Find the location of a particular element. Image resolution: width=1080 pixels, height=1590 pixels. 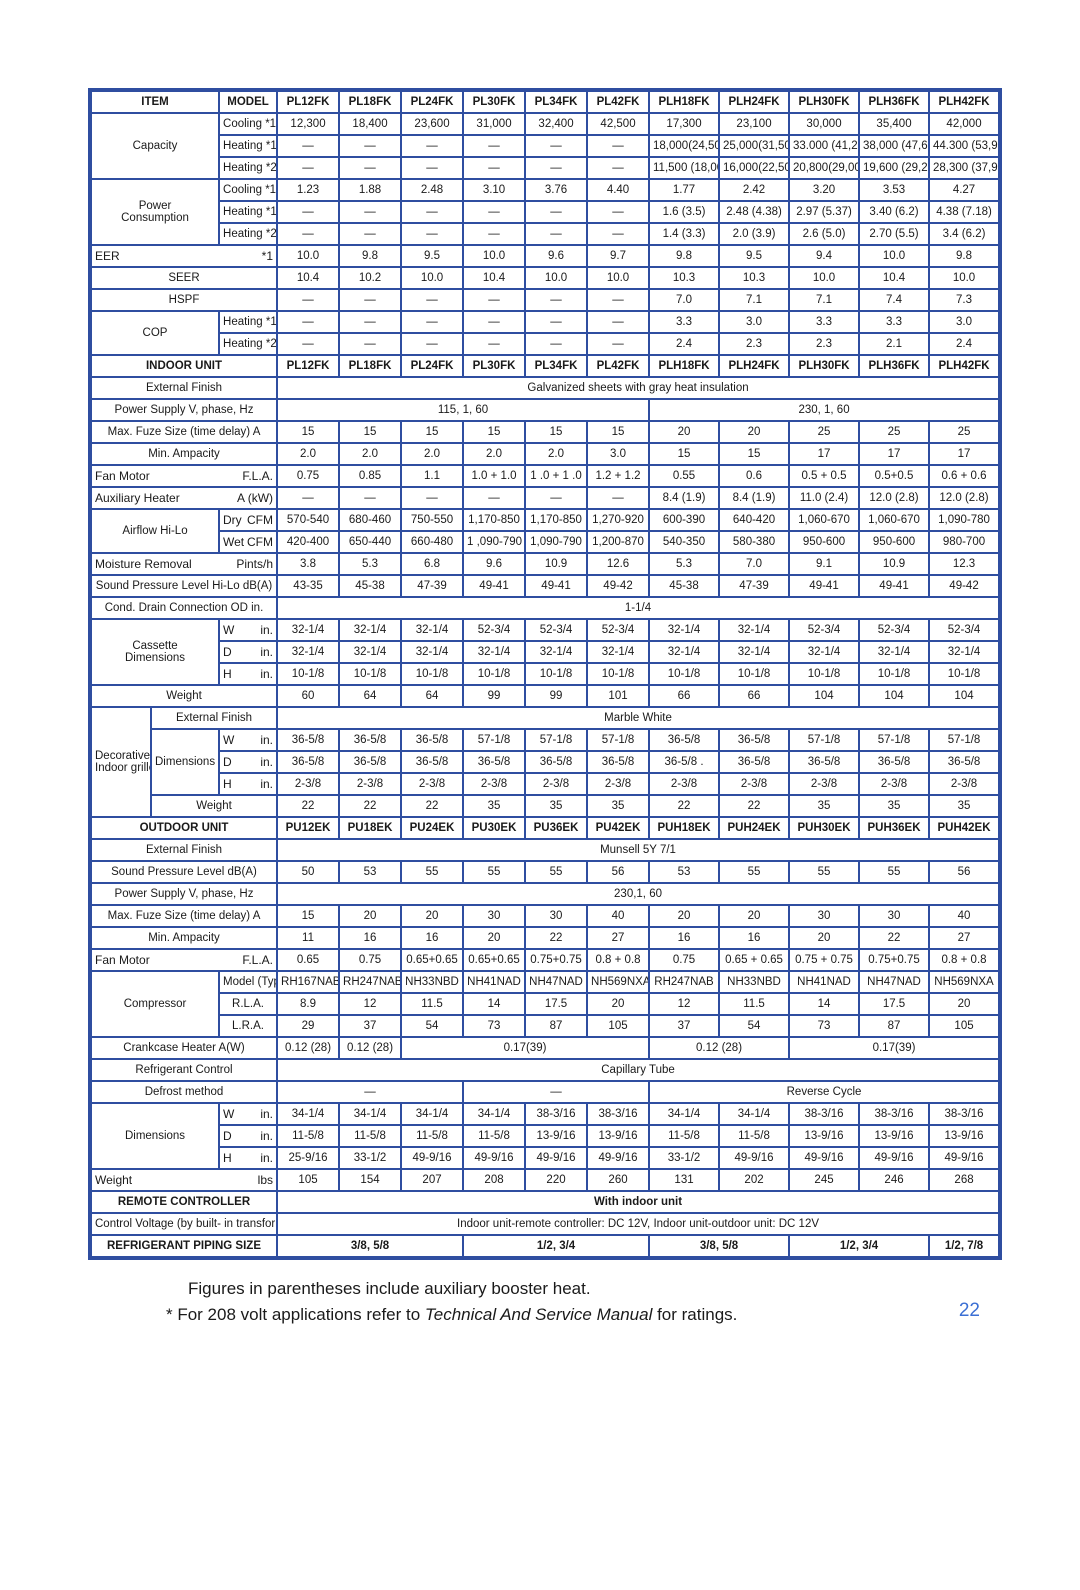

cell: 12 is located at coordinates (684, 1004).